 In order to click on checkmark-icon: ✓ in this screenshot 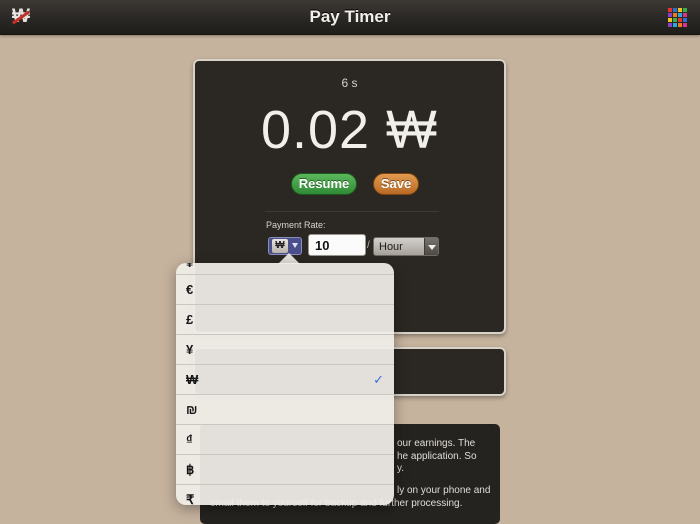, I will do `click(378, 379)`.